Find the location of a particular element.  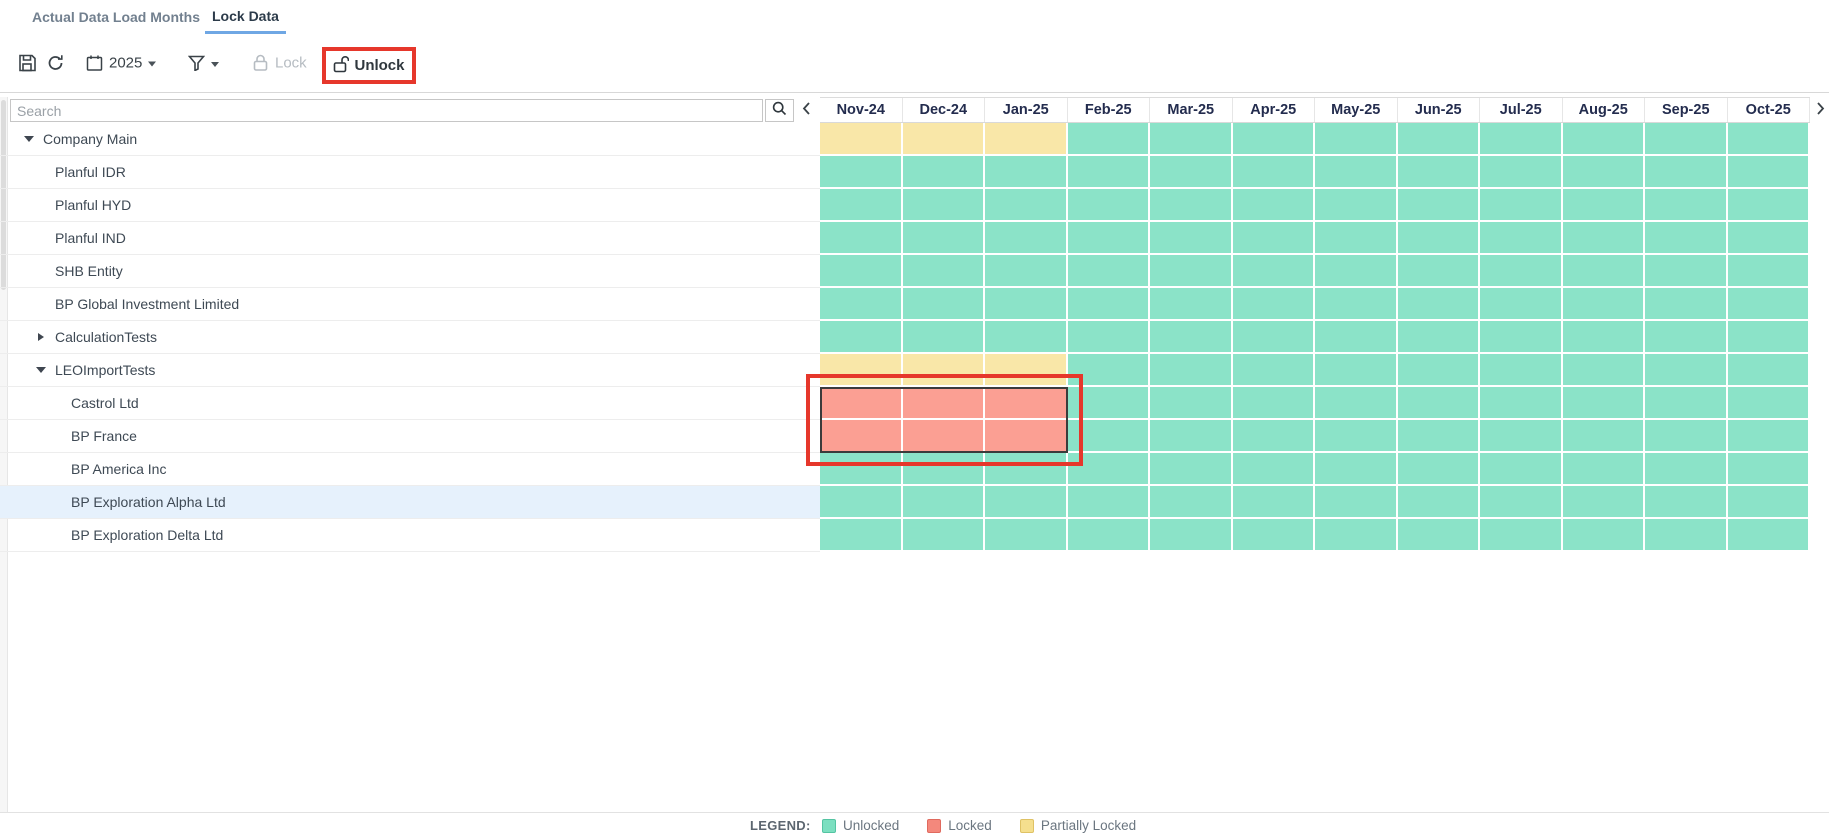

entity-row-label: Planful IND is located at coordinates (410, 238).